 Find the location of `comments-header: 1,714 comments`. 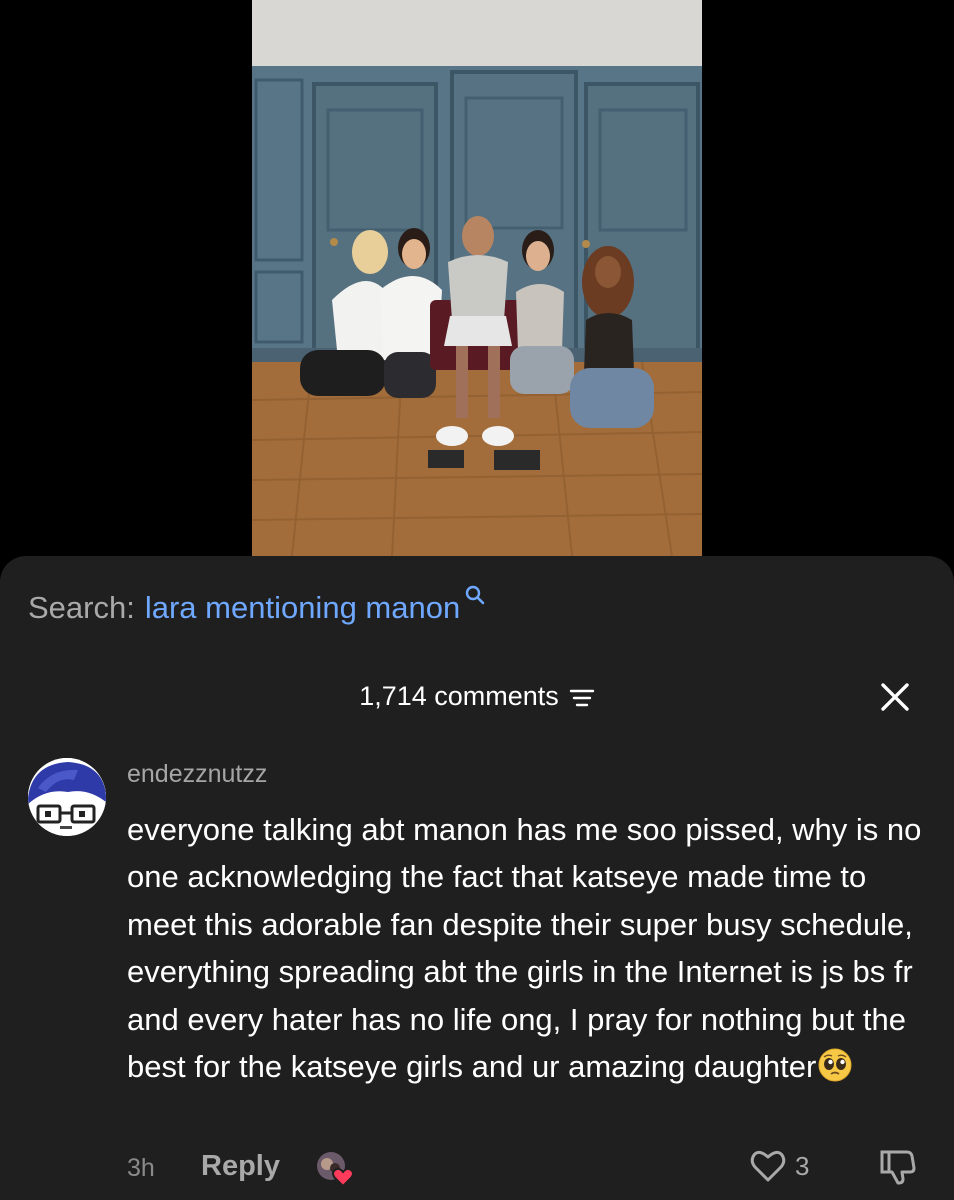

comments-header: 1,714 comments is located at coordinates (477, 696).